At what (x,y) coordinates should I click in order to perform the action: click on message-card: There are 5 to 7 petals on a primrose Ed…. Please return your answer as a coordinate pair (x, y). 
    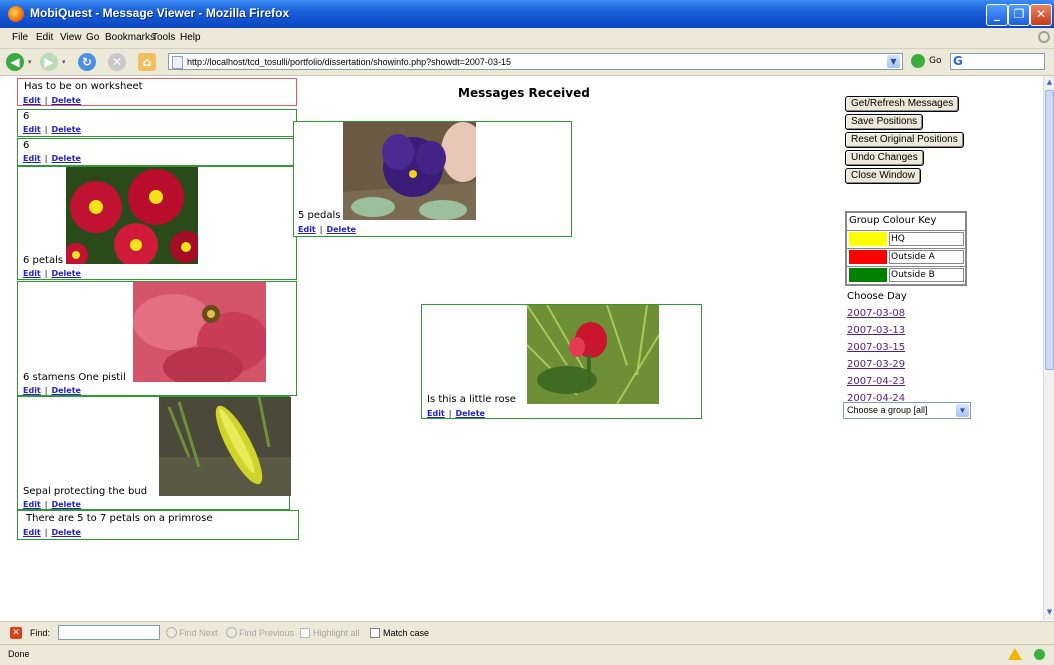
    Looking at the image, I should click on (158, 525).